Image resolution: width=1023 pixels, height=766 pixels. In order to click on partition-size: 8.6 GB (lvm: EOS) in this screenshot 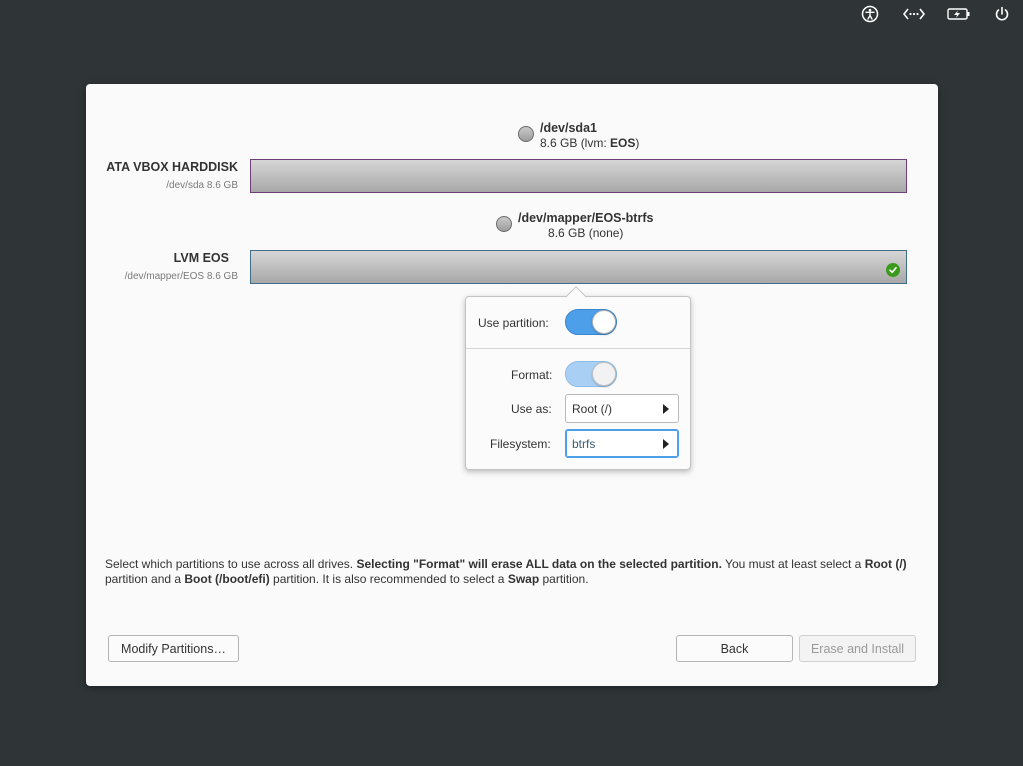, I will do `click(590, 143)`.